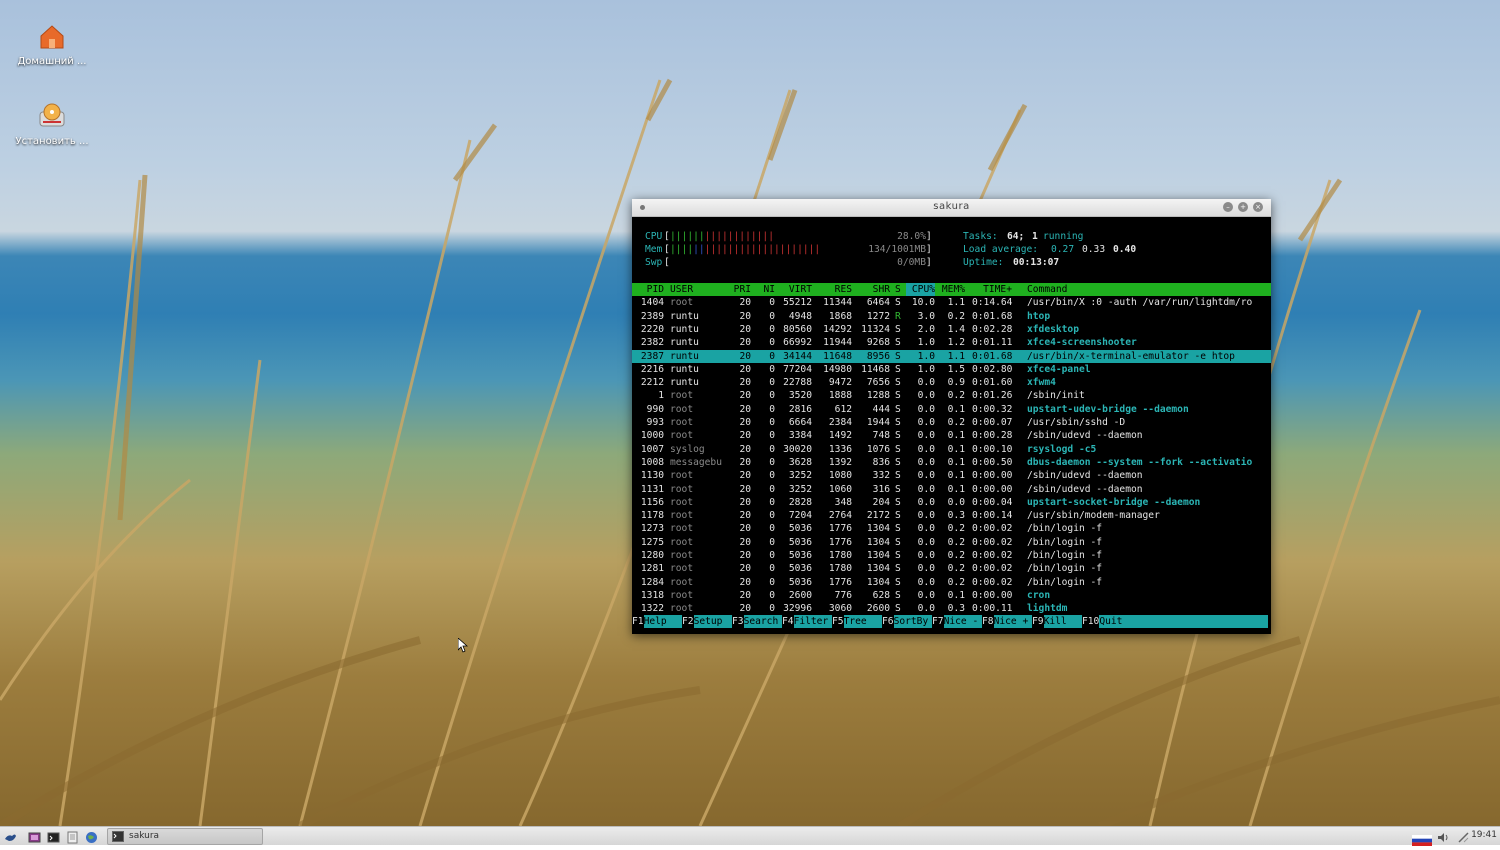  I want to click on xfce-menu-icon, so click(10, 835).